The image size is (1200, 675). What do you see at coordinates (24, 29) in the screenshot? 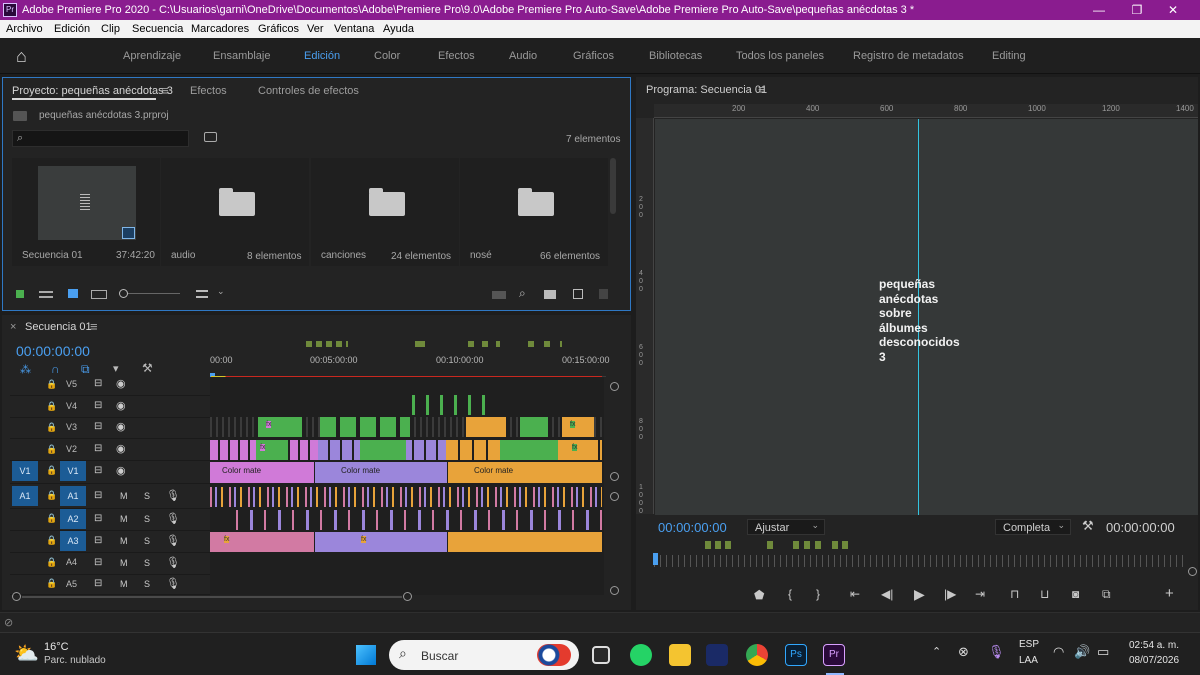
I see `menu-archivo: Archivo` at bounding box center [24, 29].